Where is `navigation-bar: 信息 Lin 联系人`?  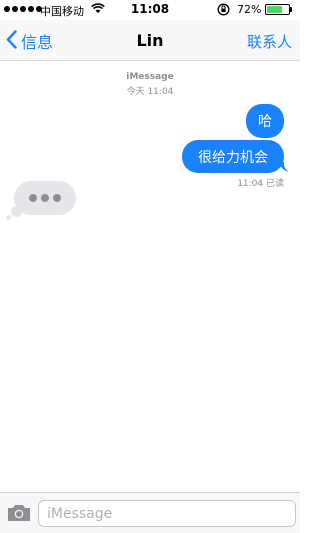
navigation-bar: 信息 Lin 联系人 is located at coordinates (150, 40).